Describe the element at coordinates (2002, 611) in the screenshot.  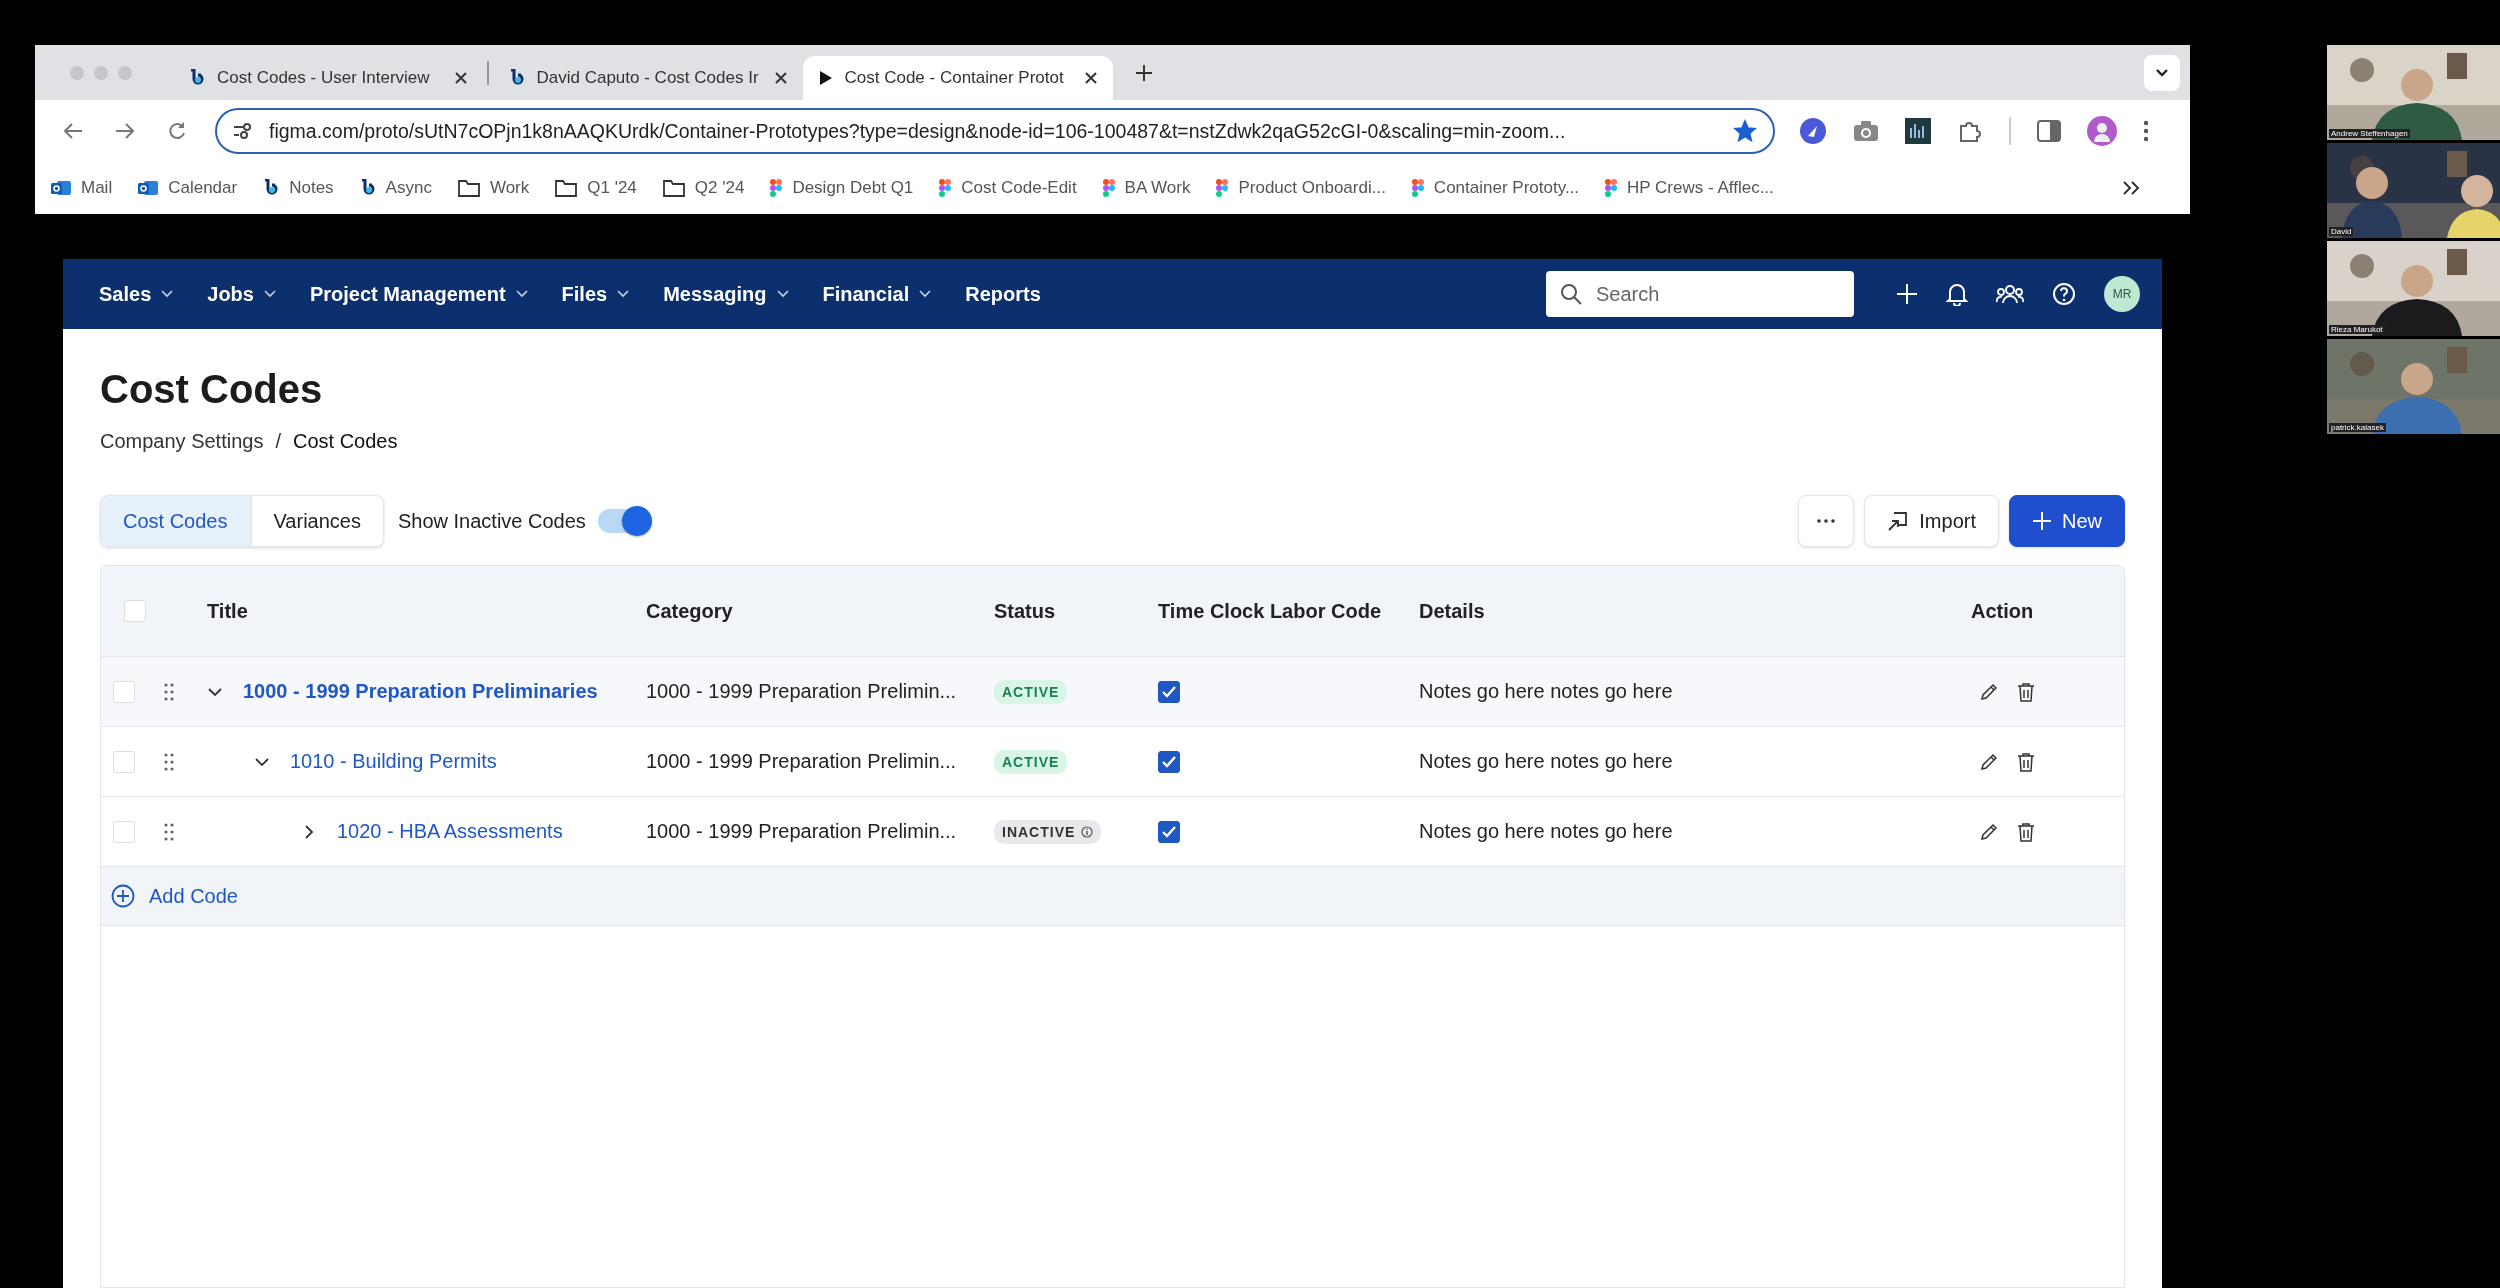
I see `column-header: Action` at that location.